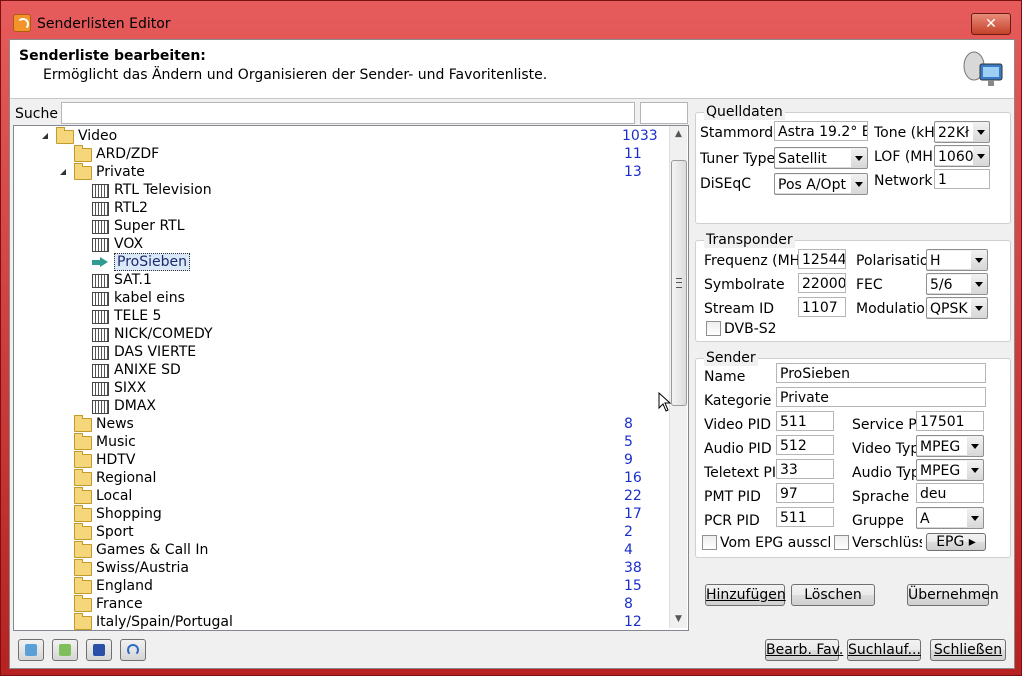 The width and height of the screenshot is (1022, 676). What do you see at coordinates (348, 113) in the screenshot?
I see `search-input` at bounding box center [348, 113].